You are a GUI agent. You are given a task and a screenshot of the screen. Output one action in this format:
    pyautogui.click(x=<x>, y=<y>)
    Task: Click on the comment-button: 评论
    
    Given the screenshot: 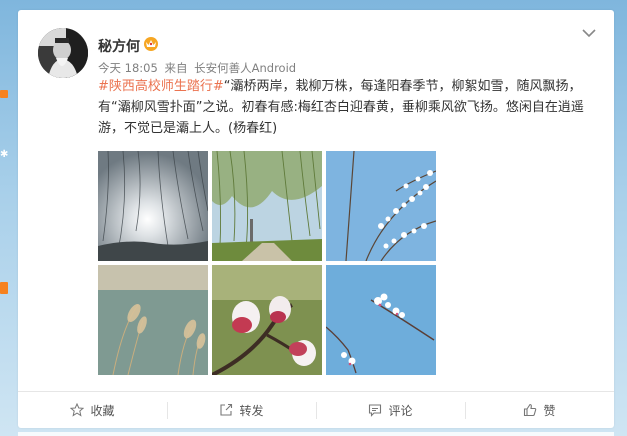 What is the action you would take?
    pyautogui.click(x=390, y=410)
    